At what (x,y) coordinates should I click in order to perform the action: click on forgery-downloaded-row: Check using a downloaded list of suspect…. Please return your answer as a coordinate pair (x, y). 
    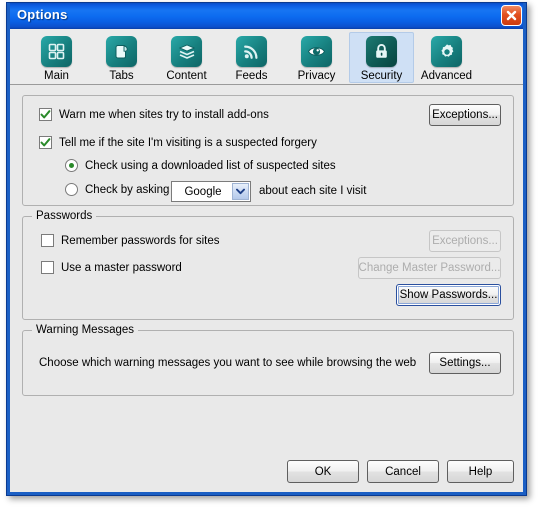
    Looking at the image, I should click on (200, 165).